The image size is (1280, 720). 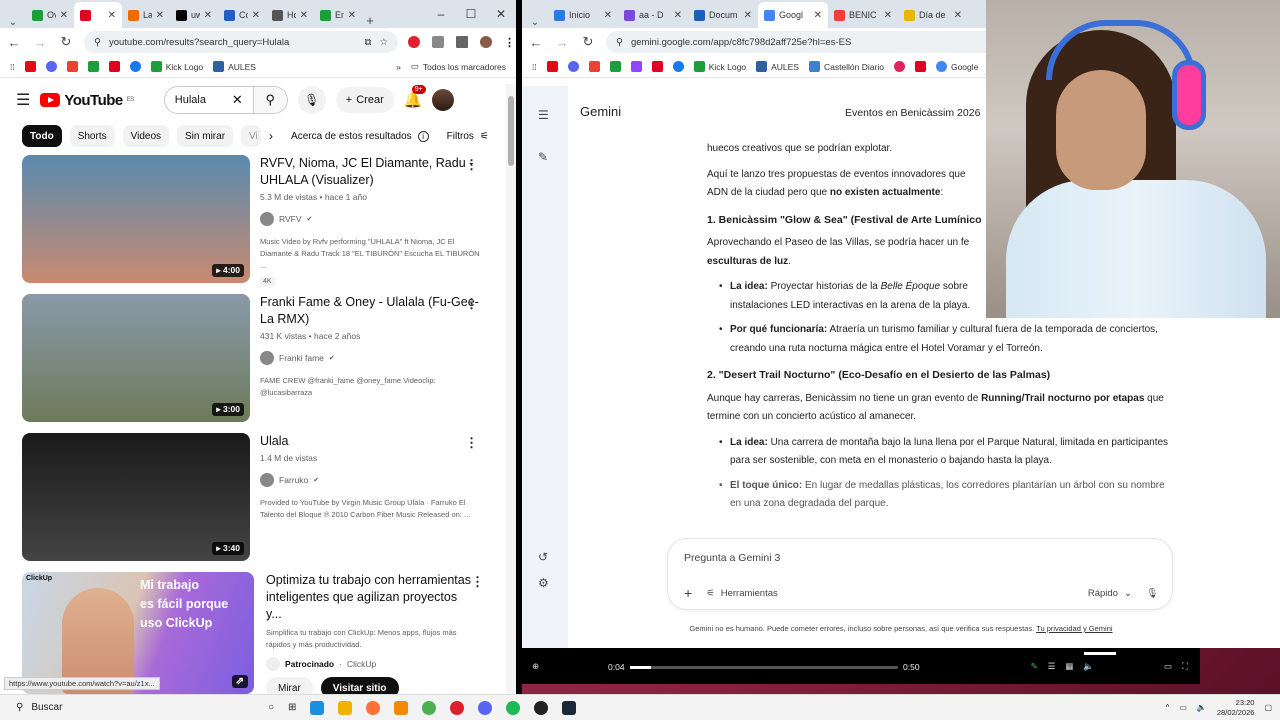 I want to click on hamburger-menu-icon: ☰, so click(x=23, y=100).